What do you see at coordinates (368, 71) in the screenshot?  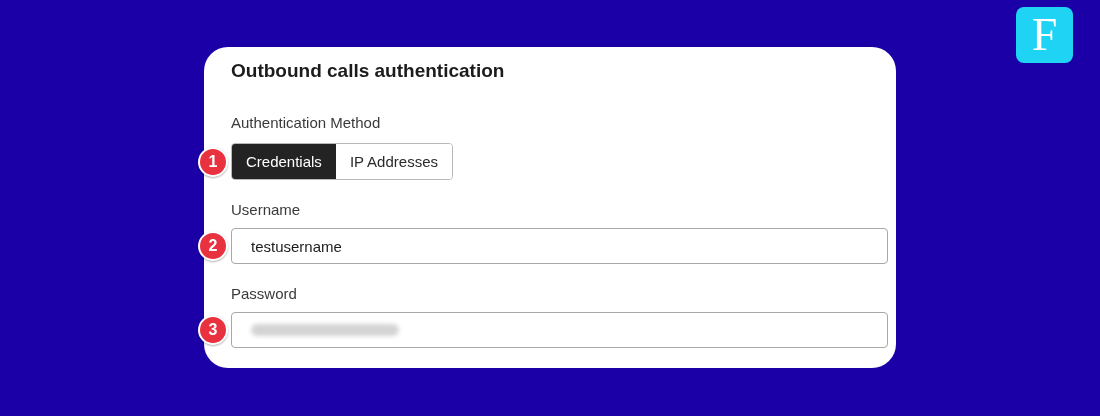 I see `card-title: Outbound calls authentication` at bounding box center [368, 71].